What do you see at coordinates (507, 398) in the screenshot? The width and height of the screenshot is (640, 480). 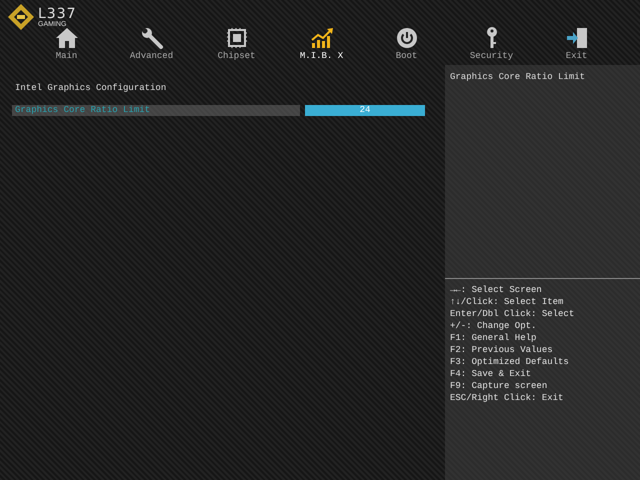 I see `key-hint: ESC/Right Click: Exit` at bounding box center [507, 398].